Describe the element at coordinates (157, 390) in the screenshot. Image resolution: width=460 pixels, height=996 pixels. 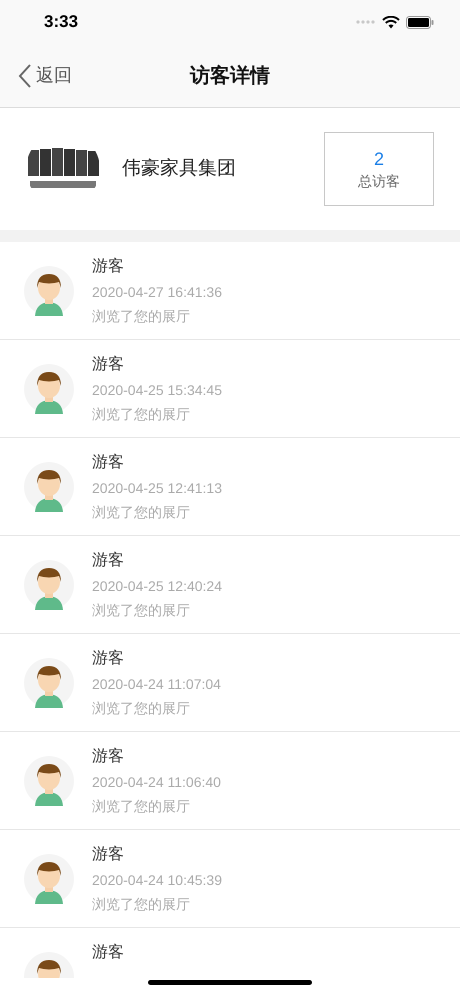
I see `visit-time: 2020-04-25 15:34:45` at that location.